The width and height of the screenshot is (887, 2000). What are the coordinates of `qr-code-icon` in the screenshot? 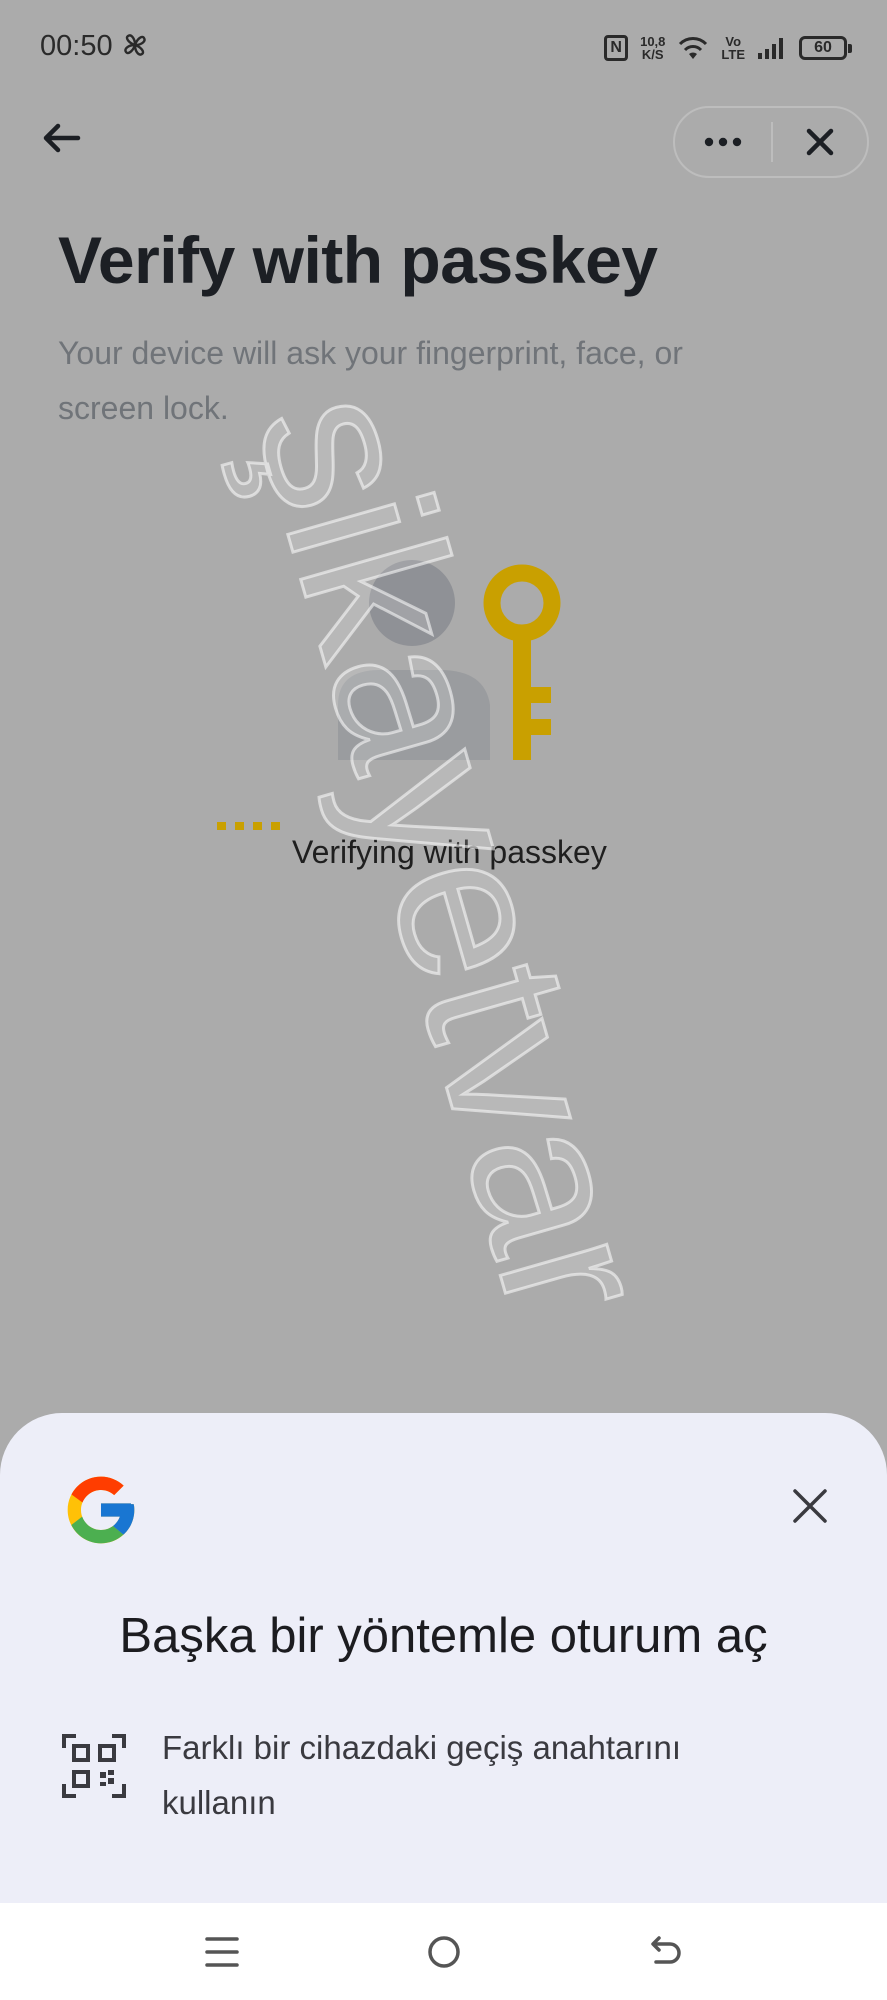 It's located at (94, 1766).